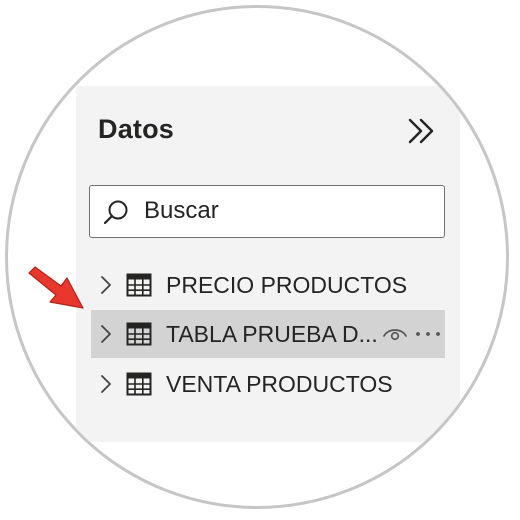 This screenshot has height=520, width=520. Describe the element at coordinates (136, 129) in the screenshot. I see `pane-title: Datos` at that location.